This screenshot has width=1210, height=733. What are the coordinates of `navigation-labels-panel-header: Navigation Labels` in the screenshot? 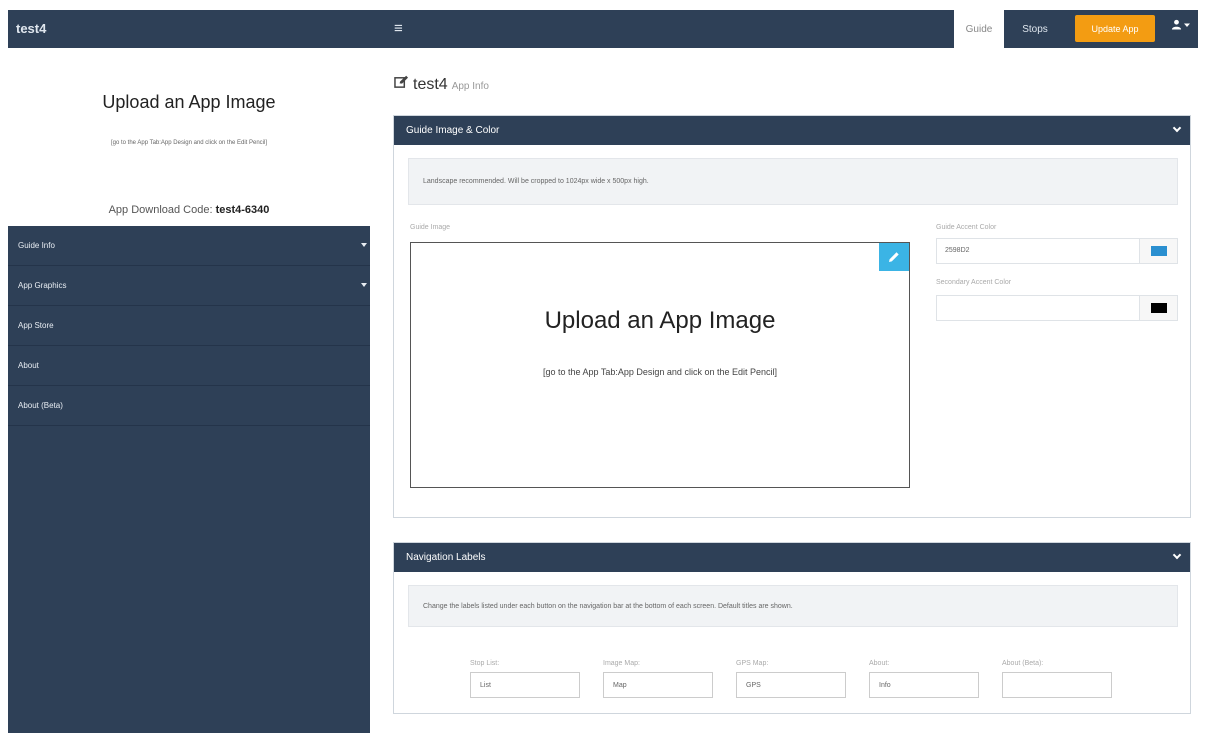 It's located at (792, 557).